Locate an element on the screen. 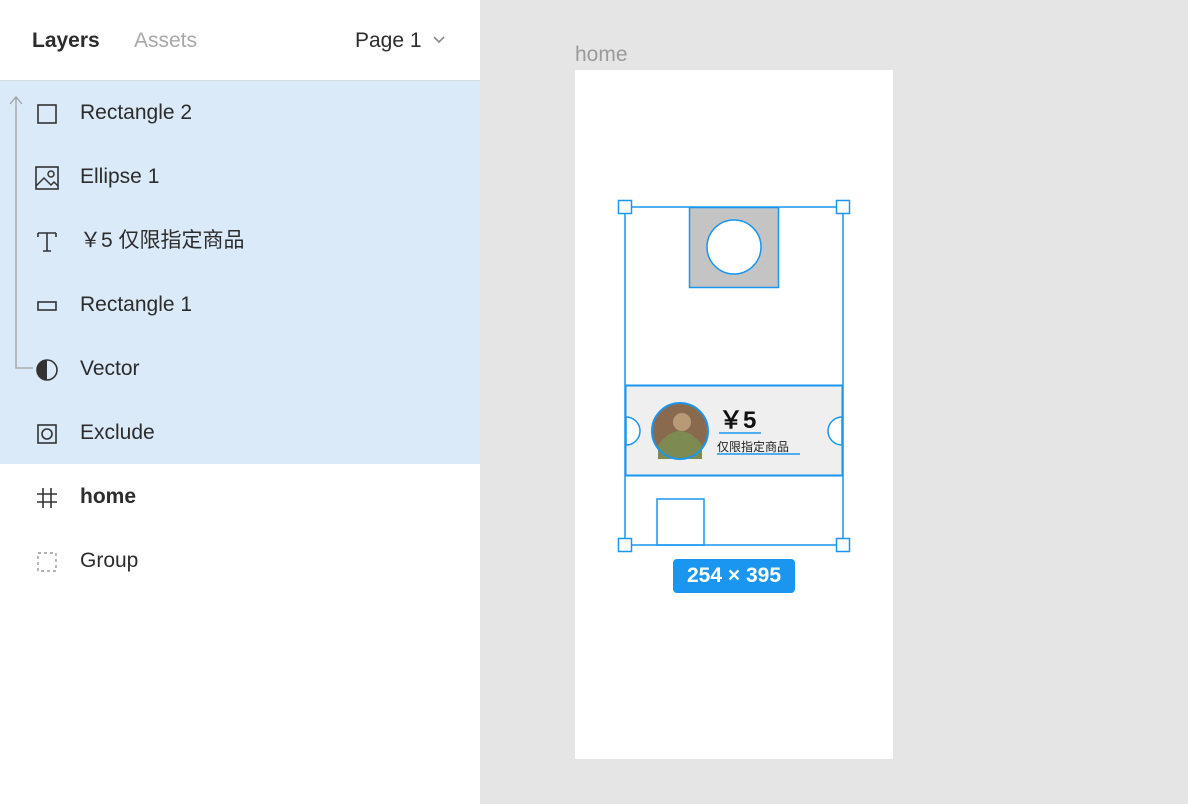 This screenshot has height=804, width=1188. canvas-drawing is located at coordinates (734, 376).